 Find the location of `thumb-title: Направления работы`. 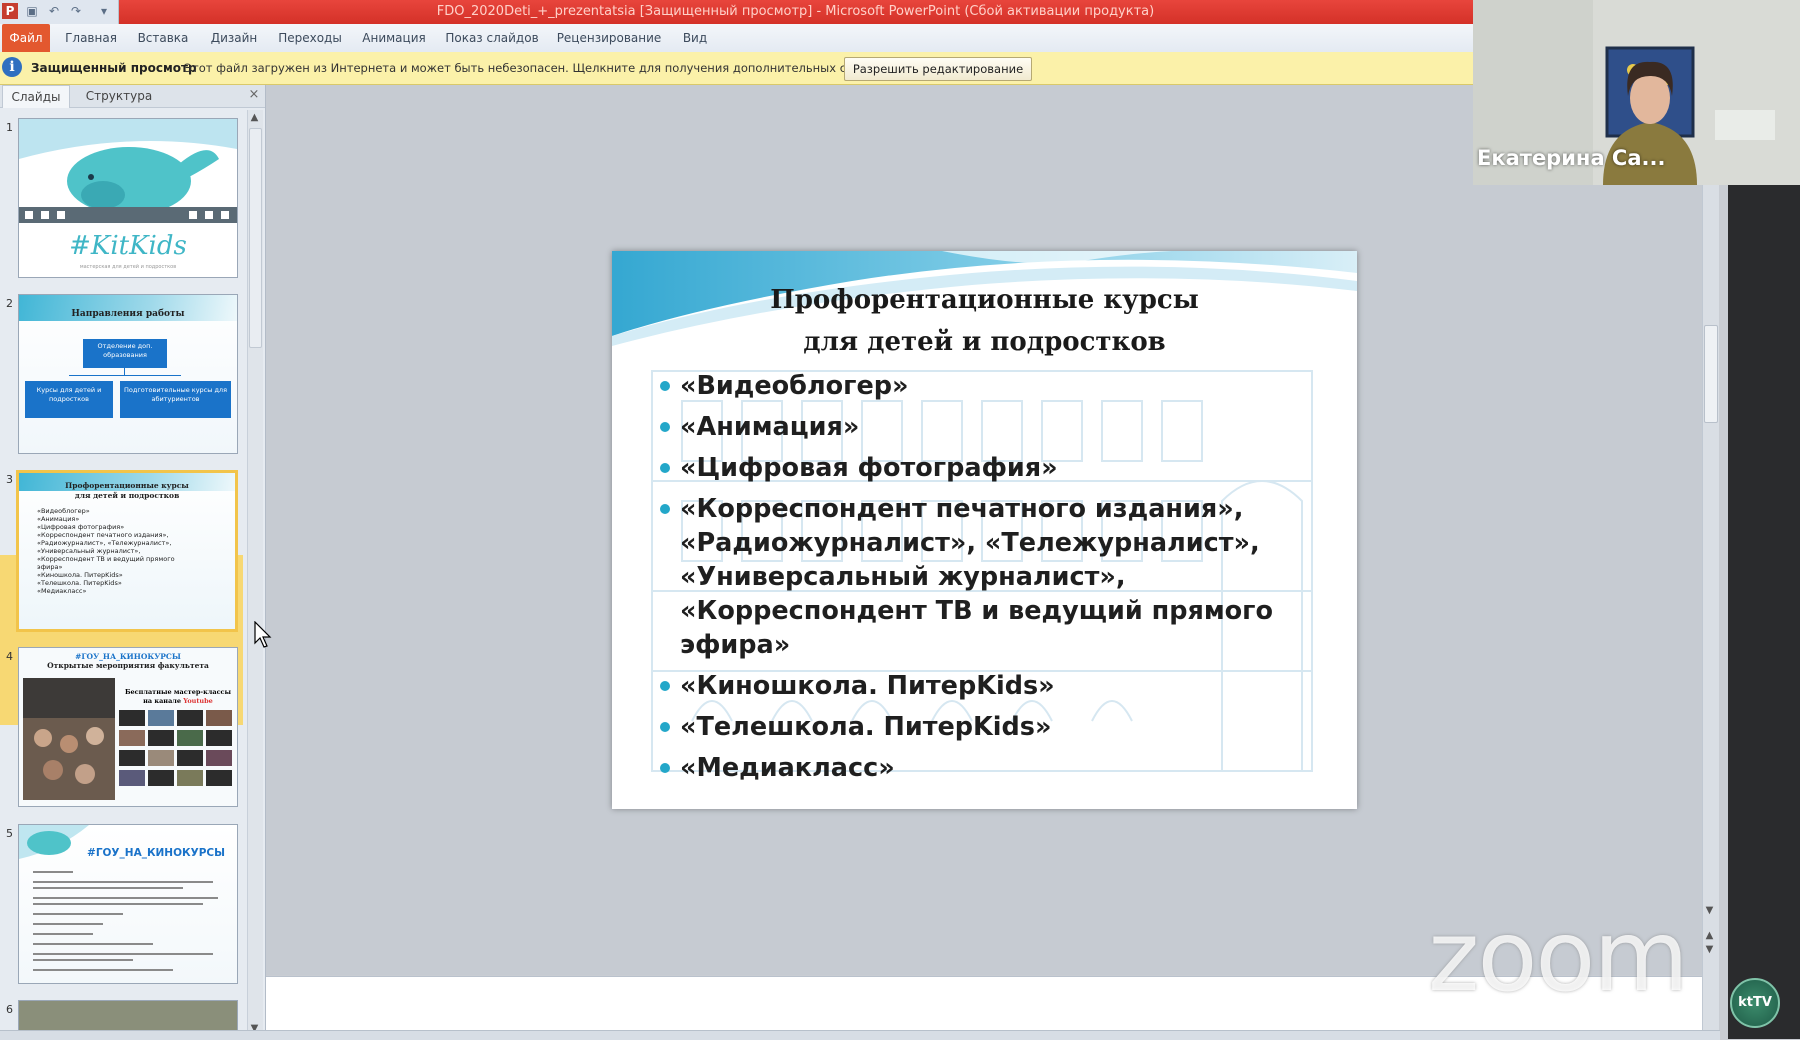

thumb-title: Направления работы is located at coordinates (128, 314).